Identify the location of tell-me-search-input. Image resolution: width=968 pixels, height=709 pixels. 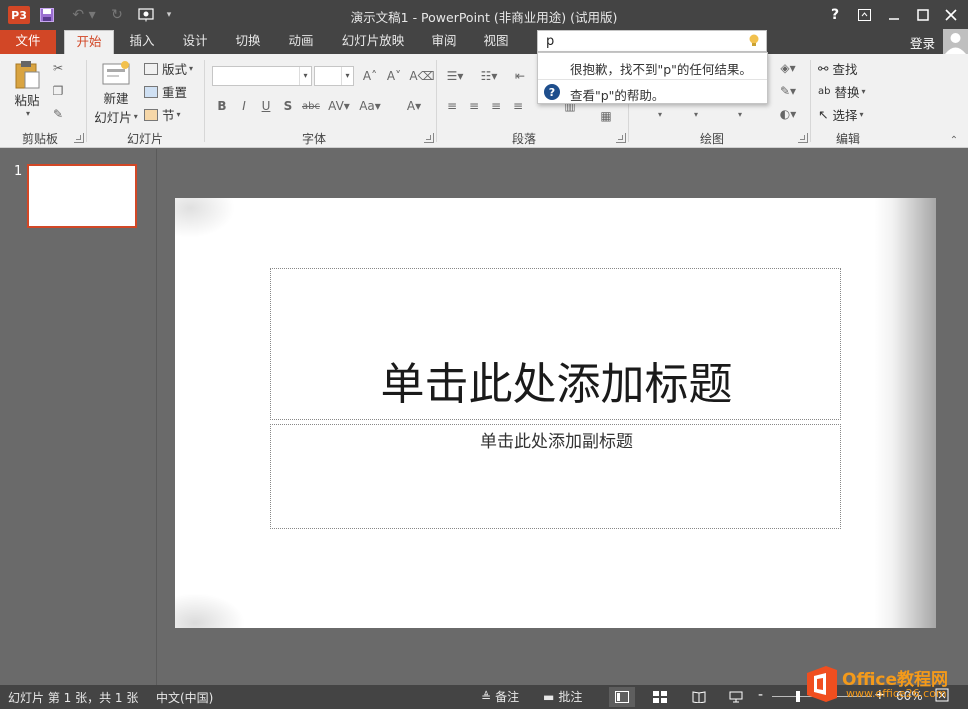
(652, 41).